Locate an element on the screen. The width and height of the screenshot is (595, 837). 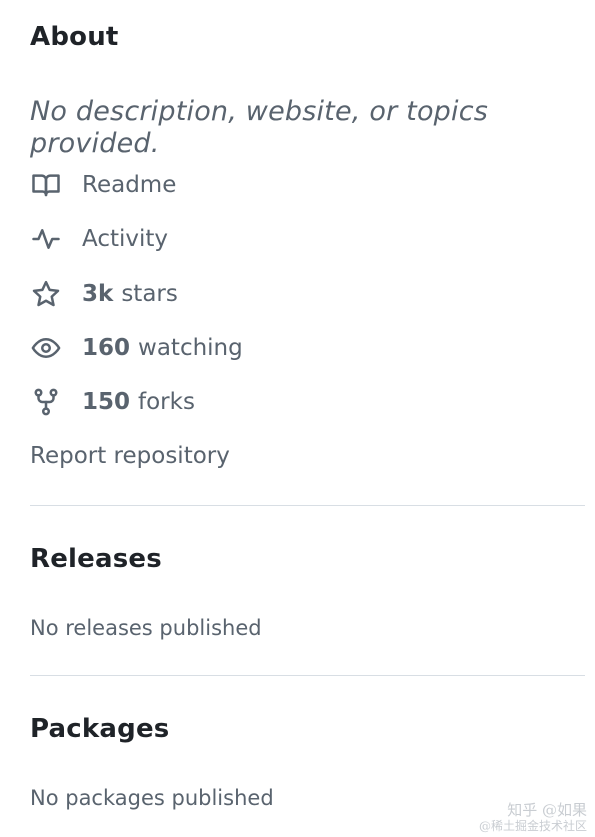
packages-heading: Packages is located at coordinates (99, 729).